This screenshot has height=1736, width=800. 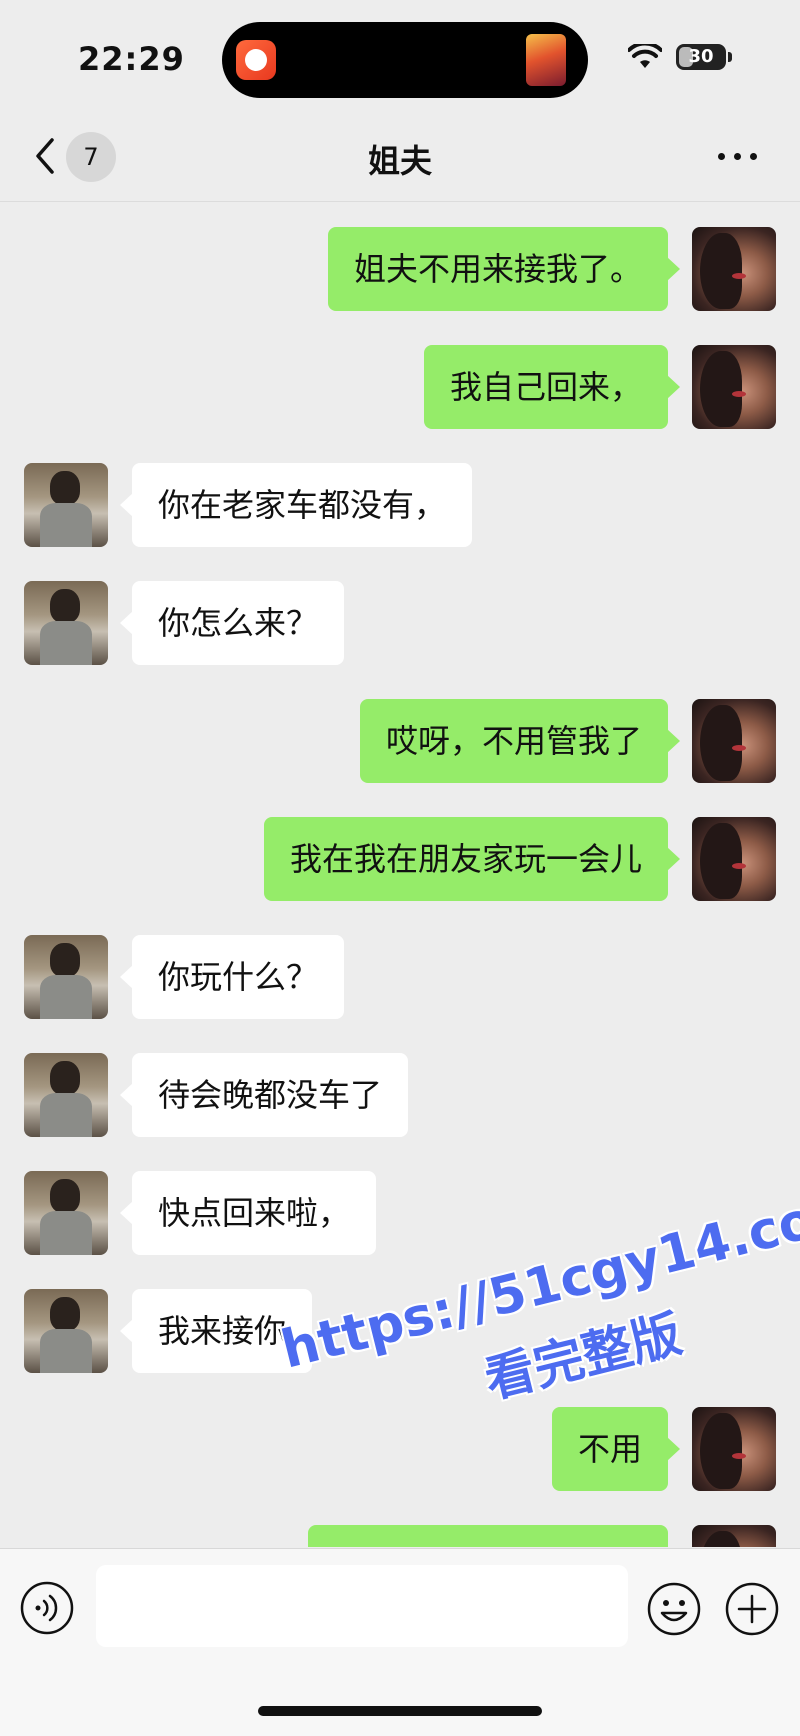 What do you see at coordinates (296, 505) in the screenshot?
I see `contact-message-bubble: 你在老家车都没有，` at bounding box center [296, 505].